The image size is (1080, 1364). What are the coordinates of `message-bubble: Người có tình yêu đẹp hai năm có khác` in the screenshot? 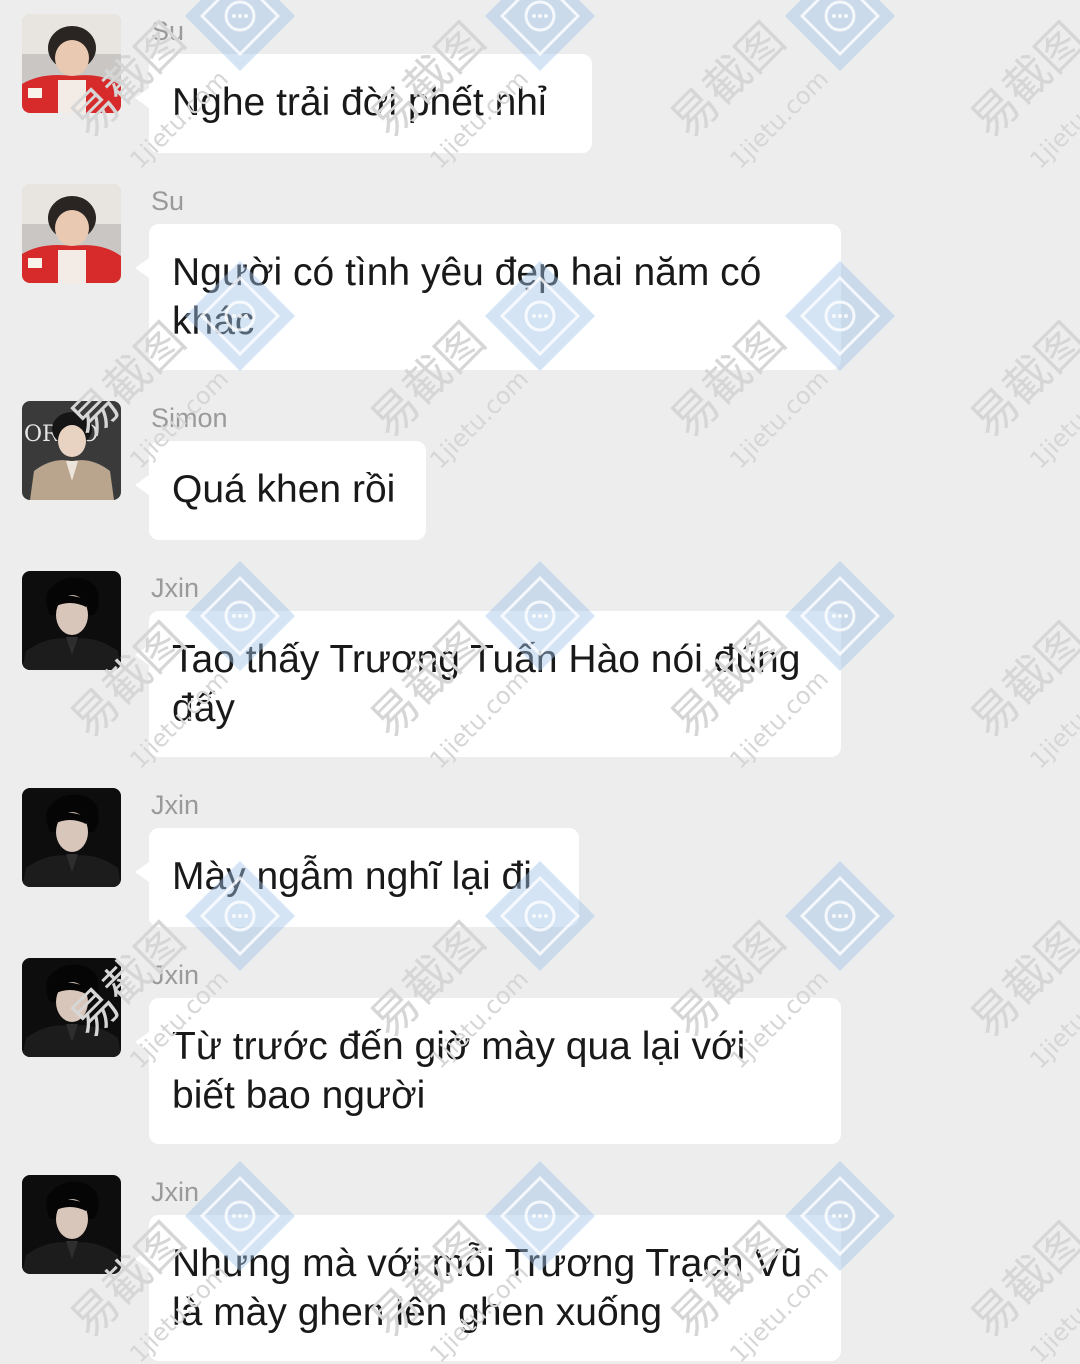 It's located at (488, 297).